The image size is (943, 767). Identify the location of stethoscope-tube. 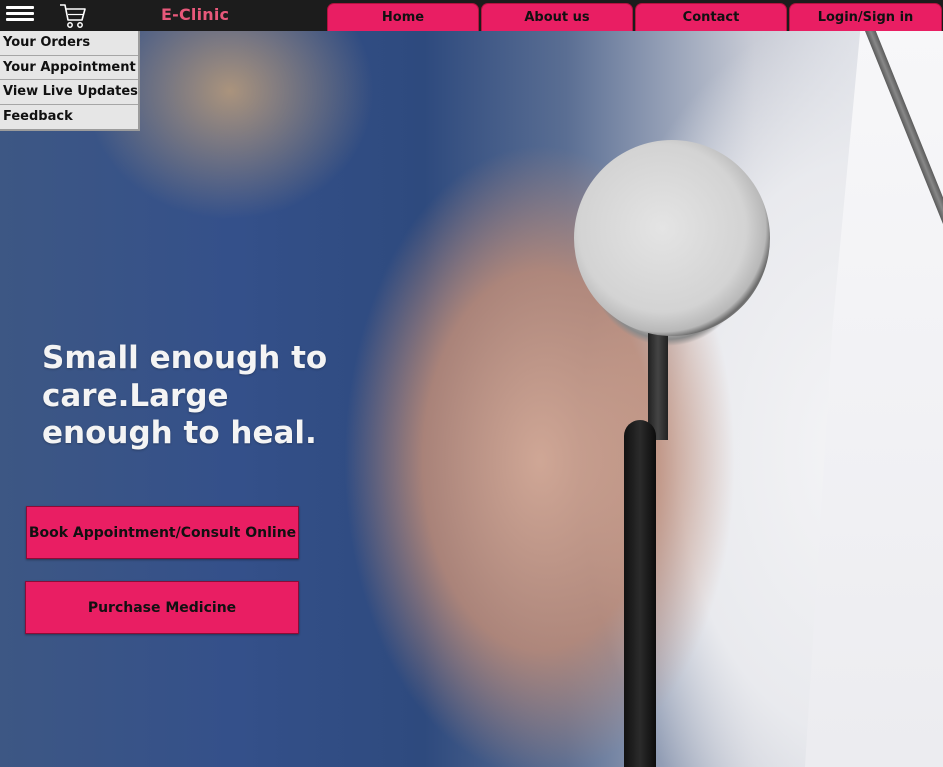
(640, 593).